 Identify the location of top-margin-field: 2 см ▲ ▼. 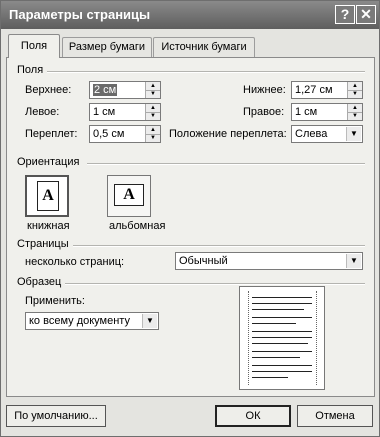
(125, 90).